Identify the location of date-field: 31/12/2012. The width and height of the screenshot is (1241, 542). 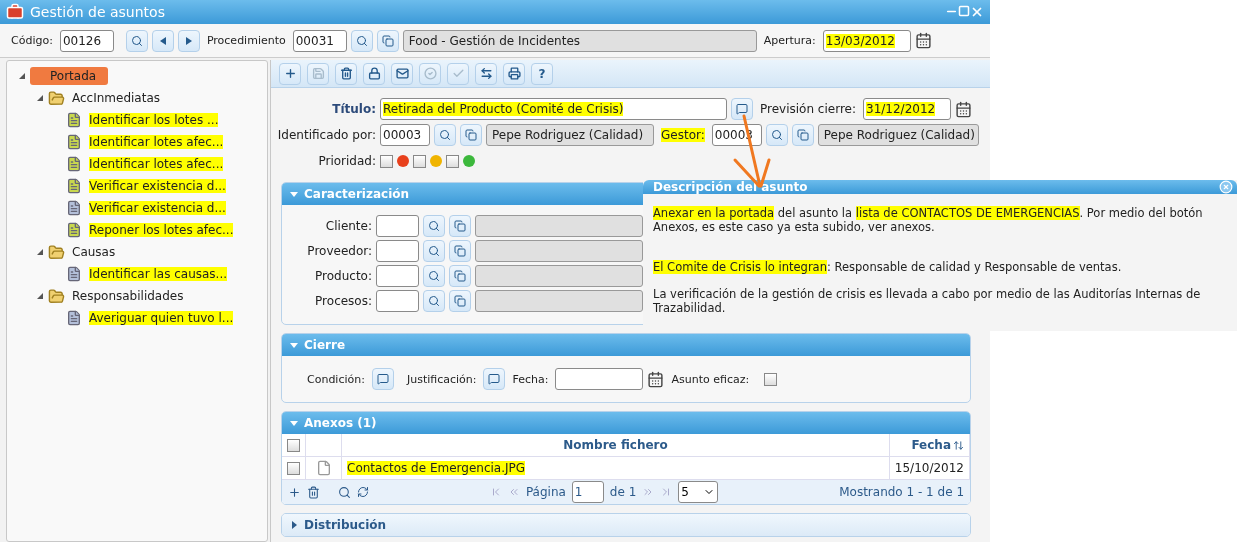
(907, 109).